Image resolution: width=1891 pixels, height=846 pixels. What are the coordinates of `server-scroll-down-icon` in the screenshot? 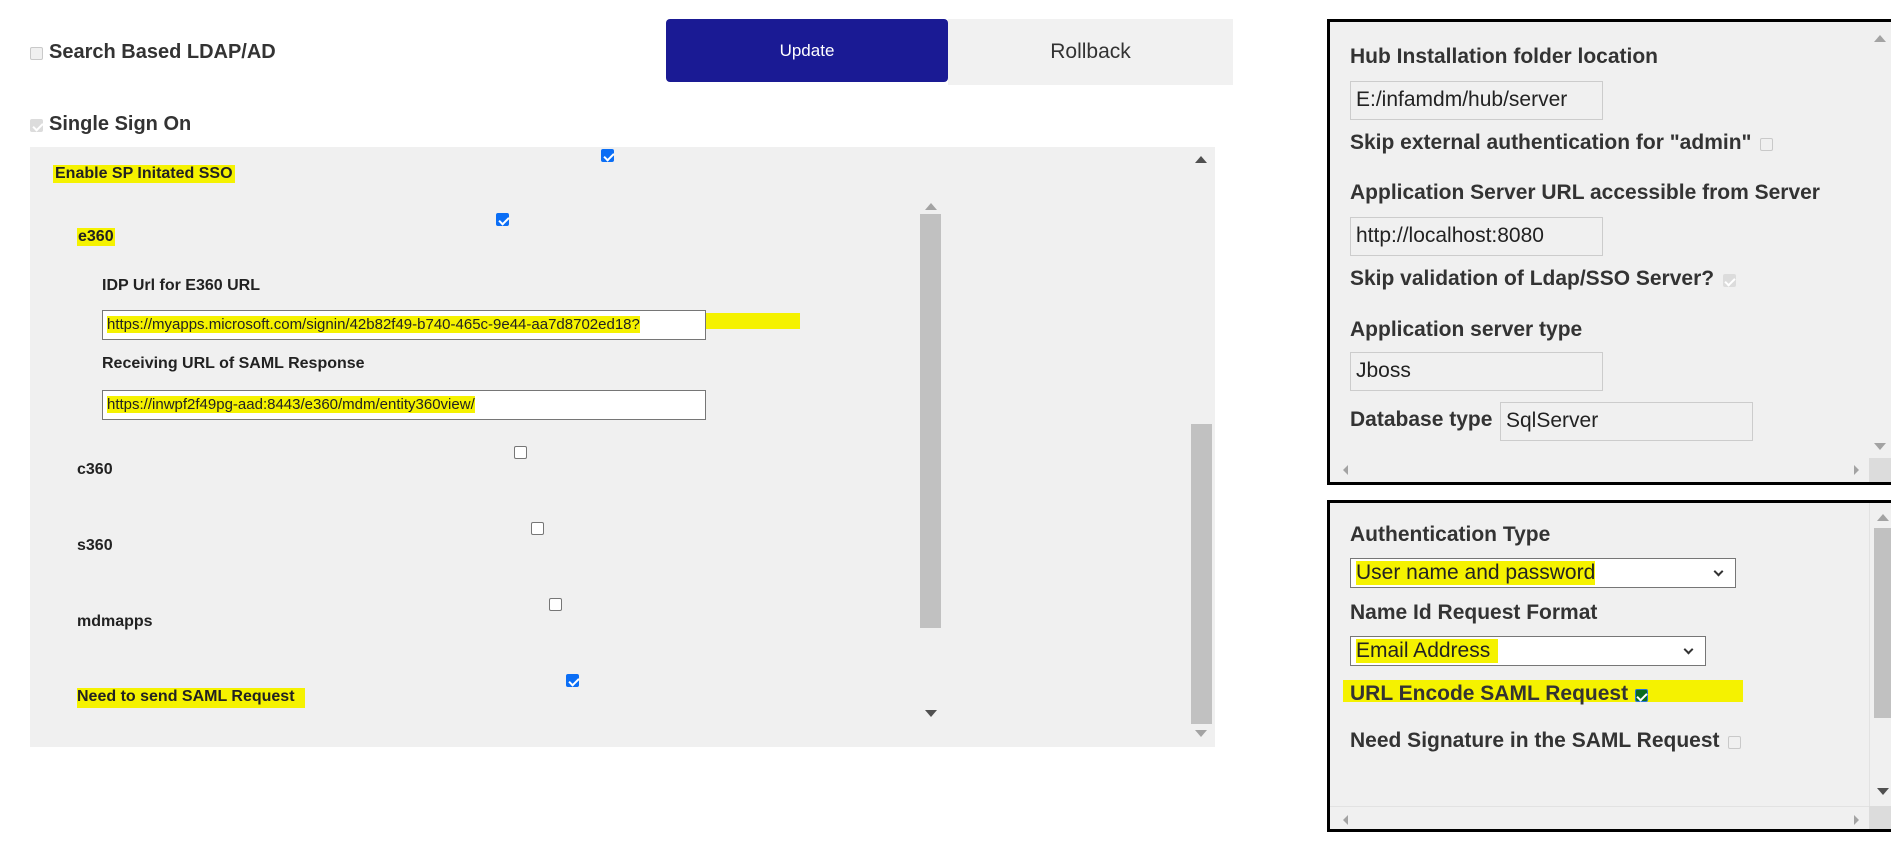 It's located at (1880, 446).